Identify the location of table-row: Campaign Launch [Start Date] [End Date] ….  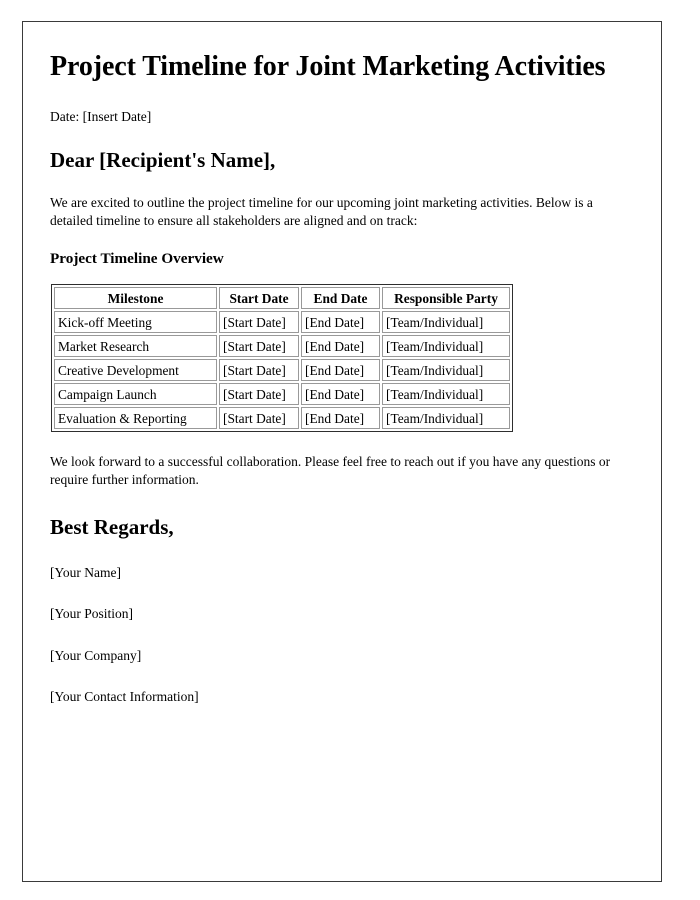
(282, 394).